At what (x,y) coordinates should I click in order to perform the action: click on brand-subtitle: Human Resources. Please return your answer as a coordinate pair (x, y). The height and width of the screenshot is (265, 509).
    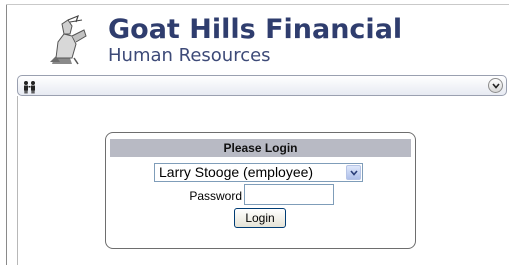
    Looking at the image, I should click on (189, 55).